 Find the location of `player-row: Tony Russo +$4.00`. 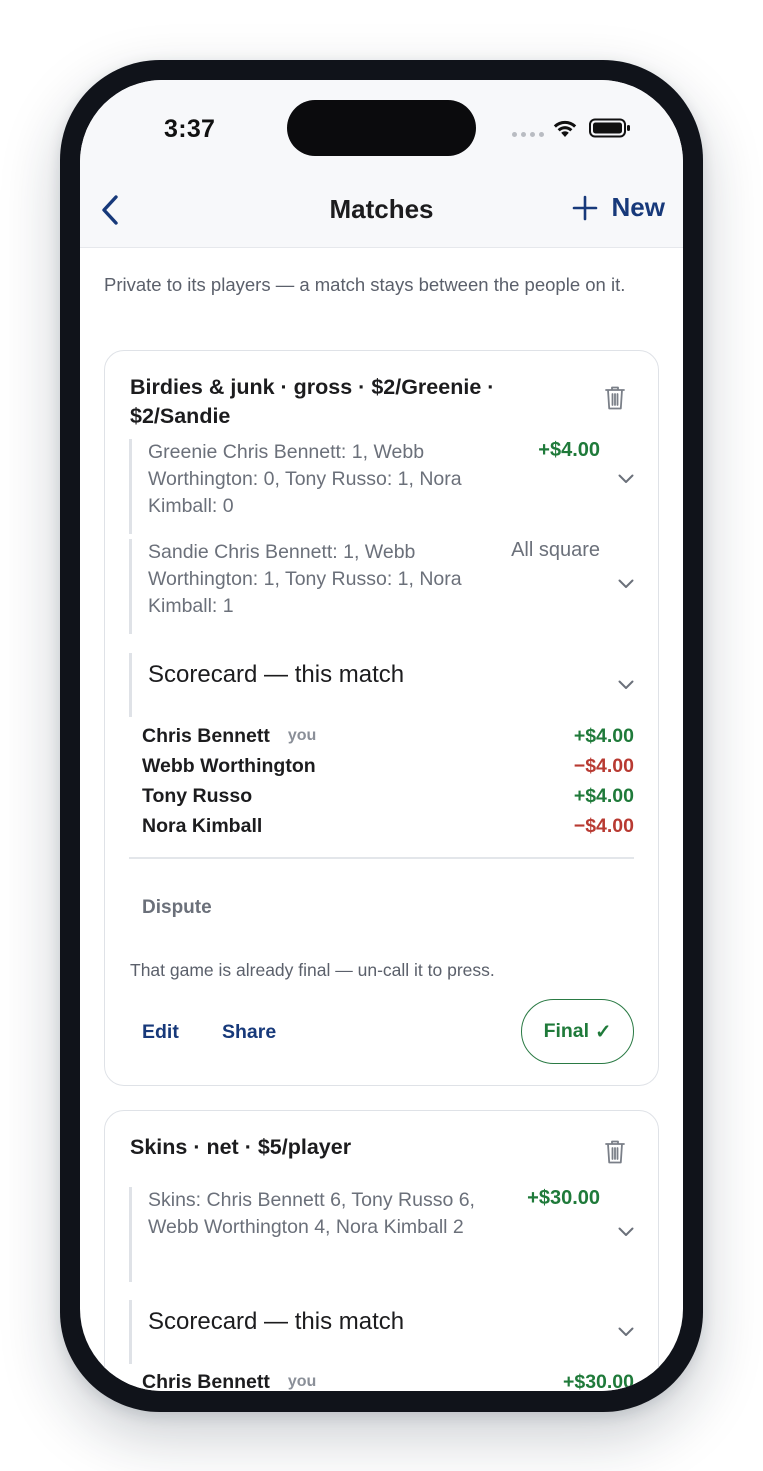

player-row: Tony Russo +$4.00 is located at coordinates (388, 796).